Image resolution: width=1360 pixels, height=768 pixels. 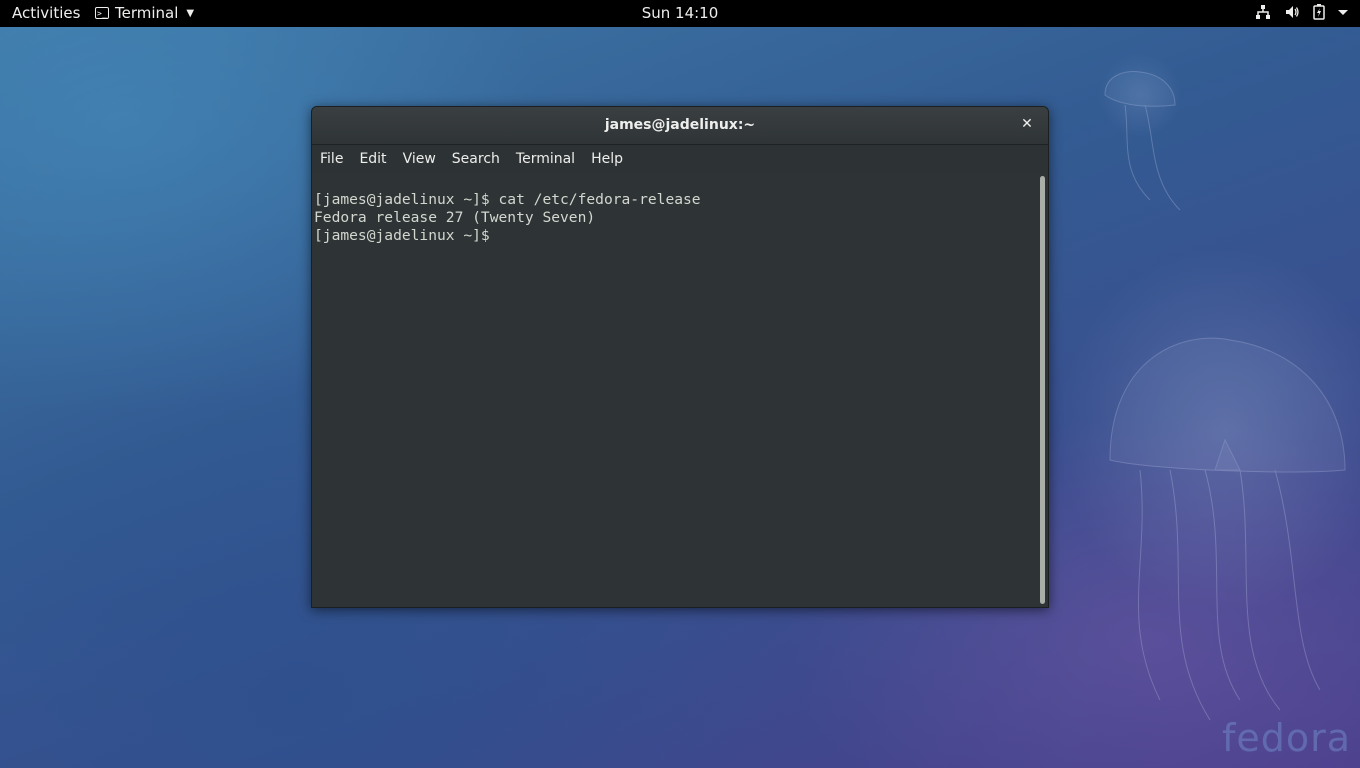 What do you see at coordinates (372, 159) in the screenshot?
I see `menu-edit: Edit` at bounding box center [372, 159].